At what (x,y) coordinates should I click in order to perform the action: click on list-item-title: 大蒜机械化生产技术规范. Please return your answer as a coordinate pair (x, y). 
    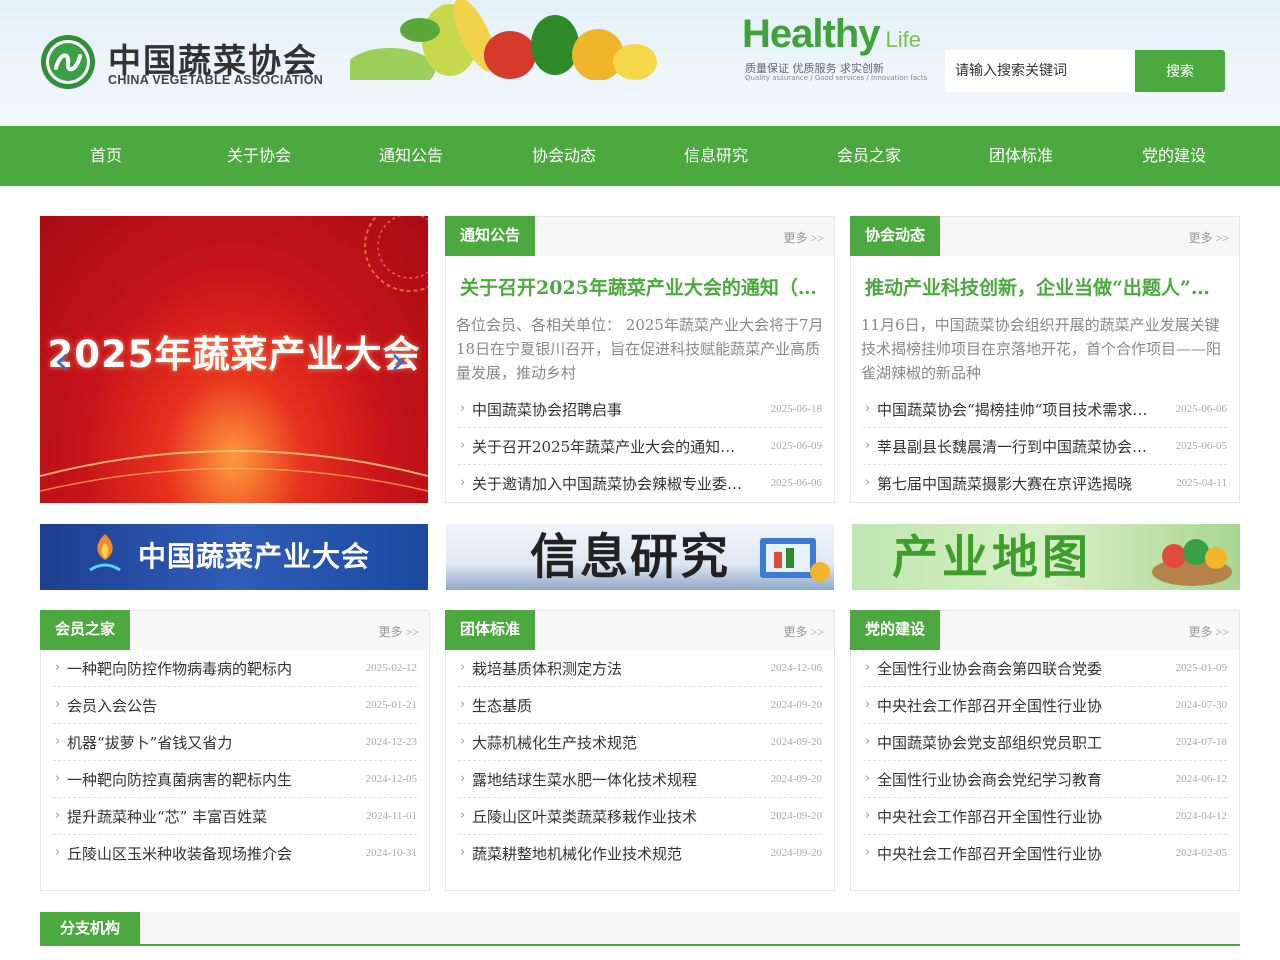
    Looking at the image, I should click on (555, 743).